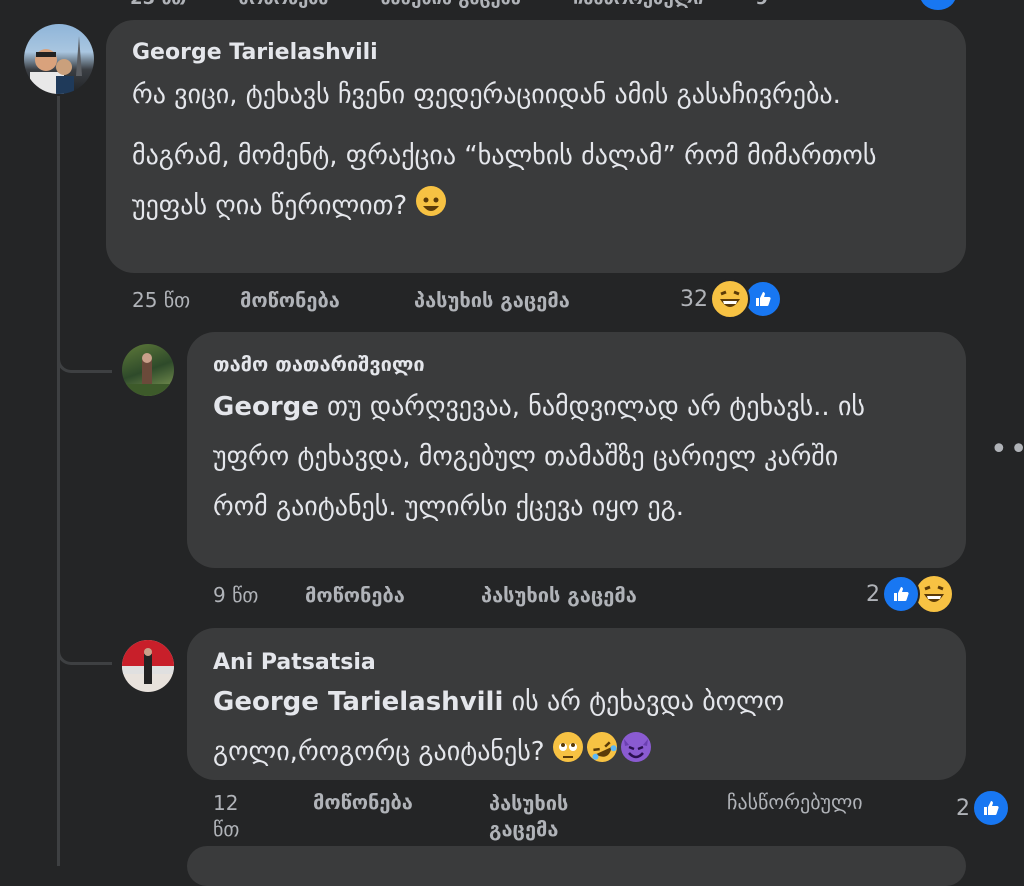  I want to click on comment-author: Ani Patsatsia, so click(294, 662).